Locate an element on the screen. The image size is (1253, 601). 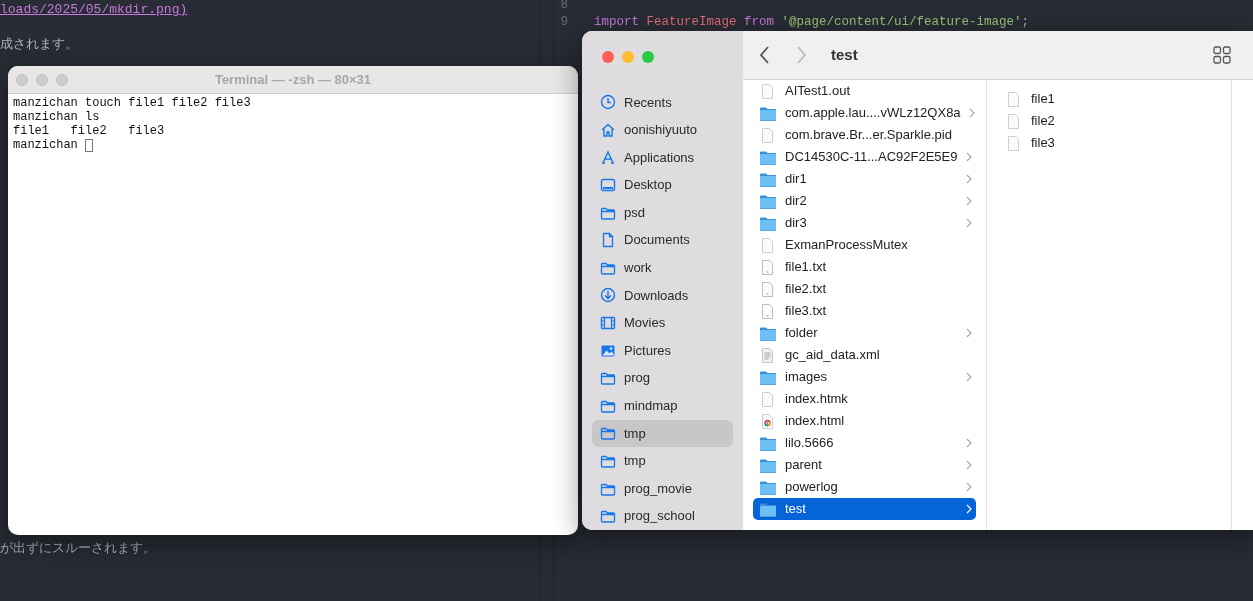
terminal-line: manzichan touch file1 file2 file3 is located at coordinates (132, 103).